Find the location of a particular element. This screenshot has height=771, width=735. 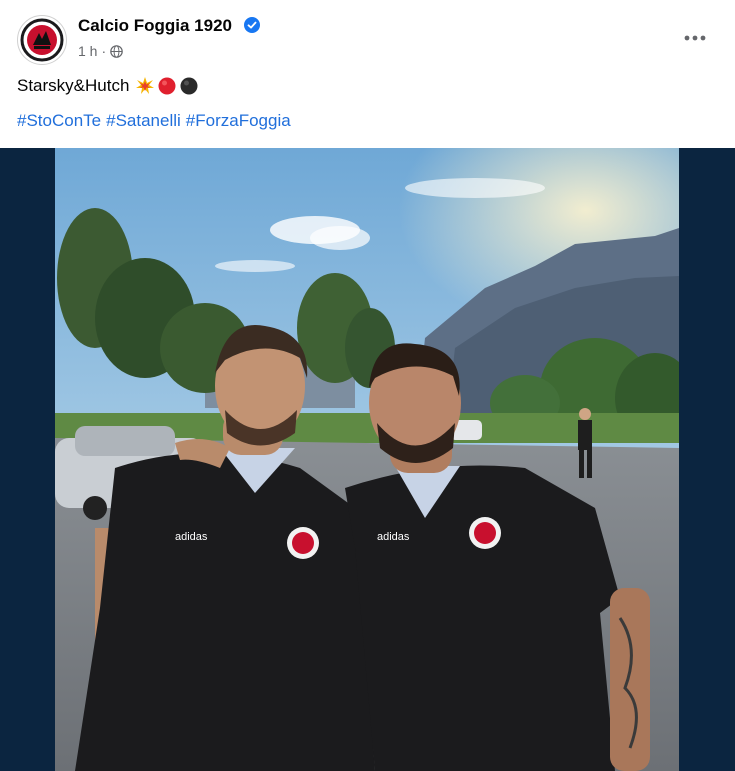

hashtag-link: #Satanelli is located at coordinates (143, 121).